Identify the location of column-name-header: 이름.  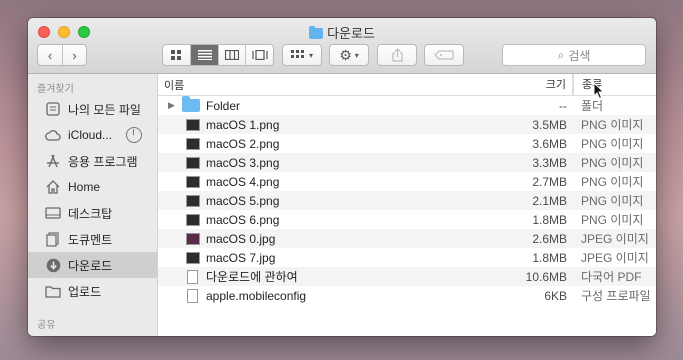
(329, 85).